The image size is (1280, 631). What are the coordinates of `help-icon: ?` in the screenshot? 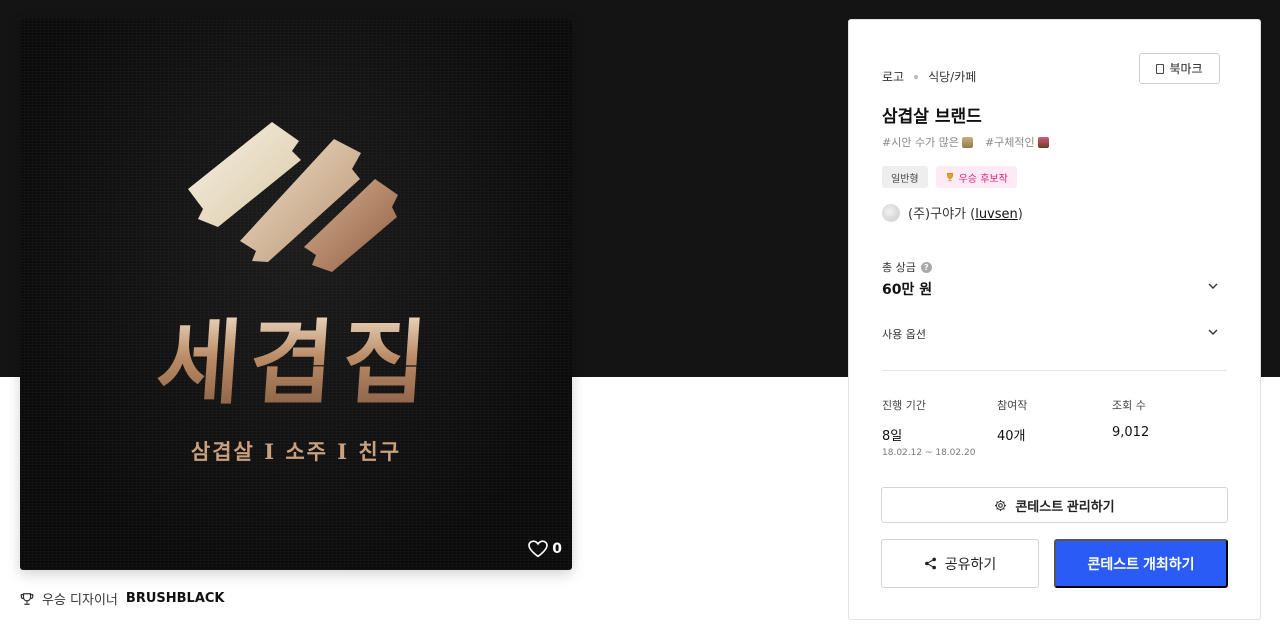 It's located at (926, 267).